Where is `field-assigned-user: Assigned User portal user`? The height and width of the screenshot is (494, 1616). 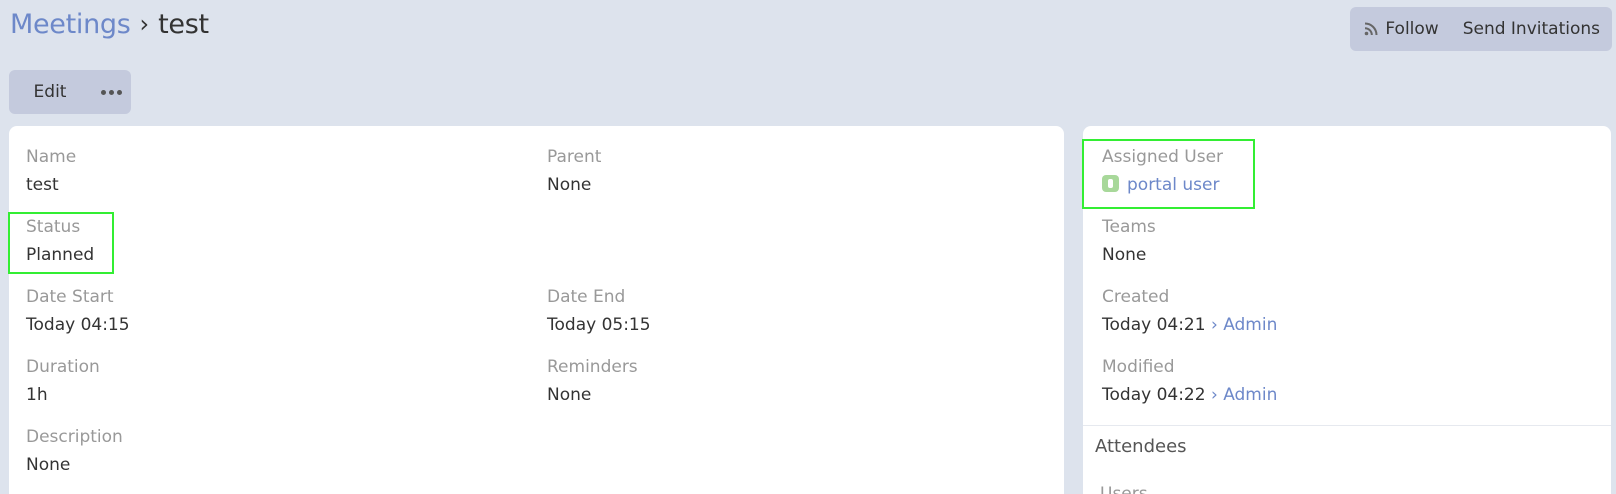
field-assigned-user: Assigned User portal user is located at coordinates (1162, 171).